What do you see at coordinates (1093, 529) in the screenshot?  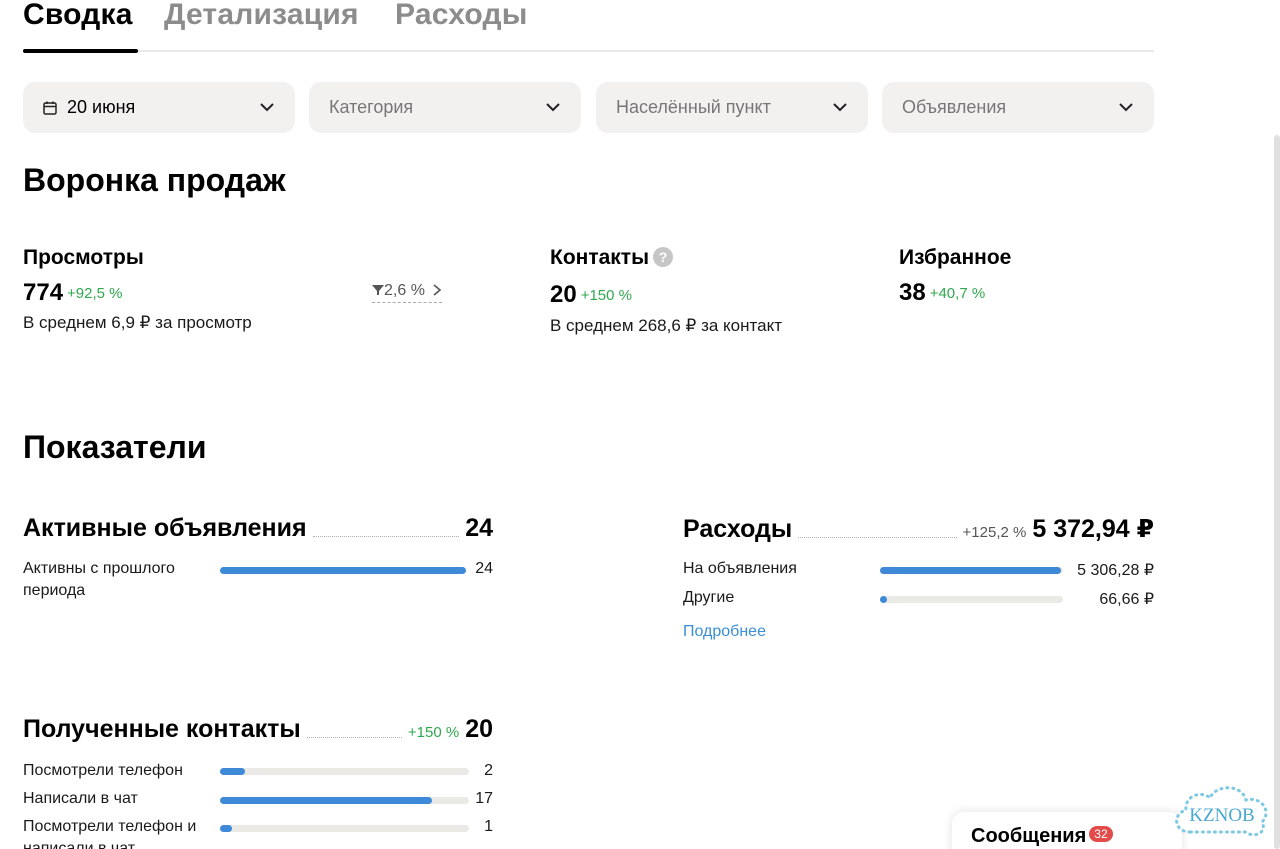 I see `expenses-value: 5 372,94 ₽` at bounding box center [1093, 529].